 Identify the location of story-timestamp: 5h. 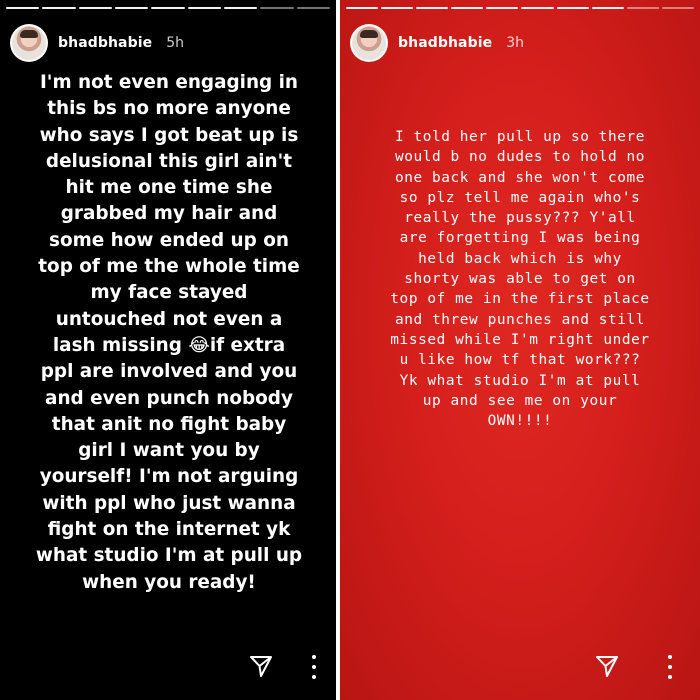
(175, 43).